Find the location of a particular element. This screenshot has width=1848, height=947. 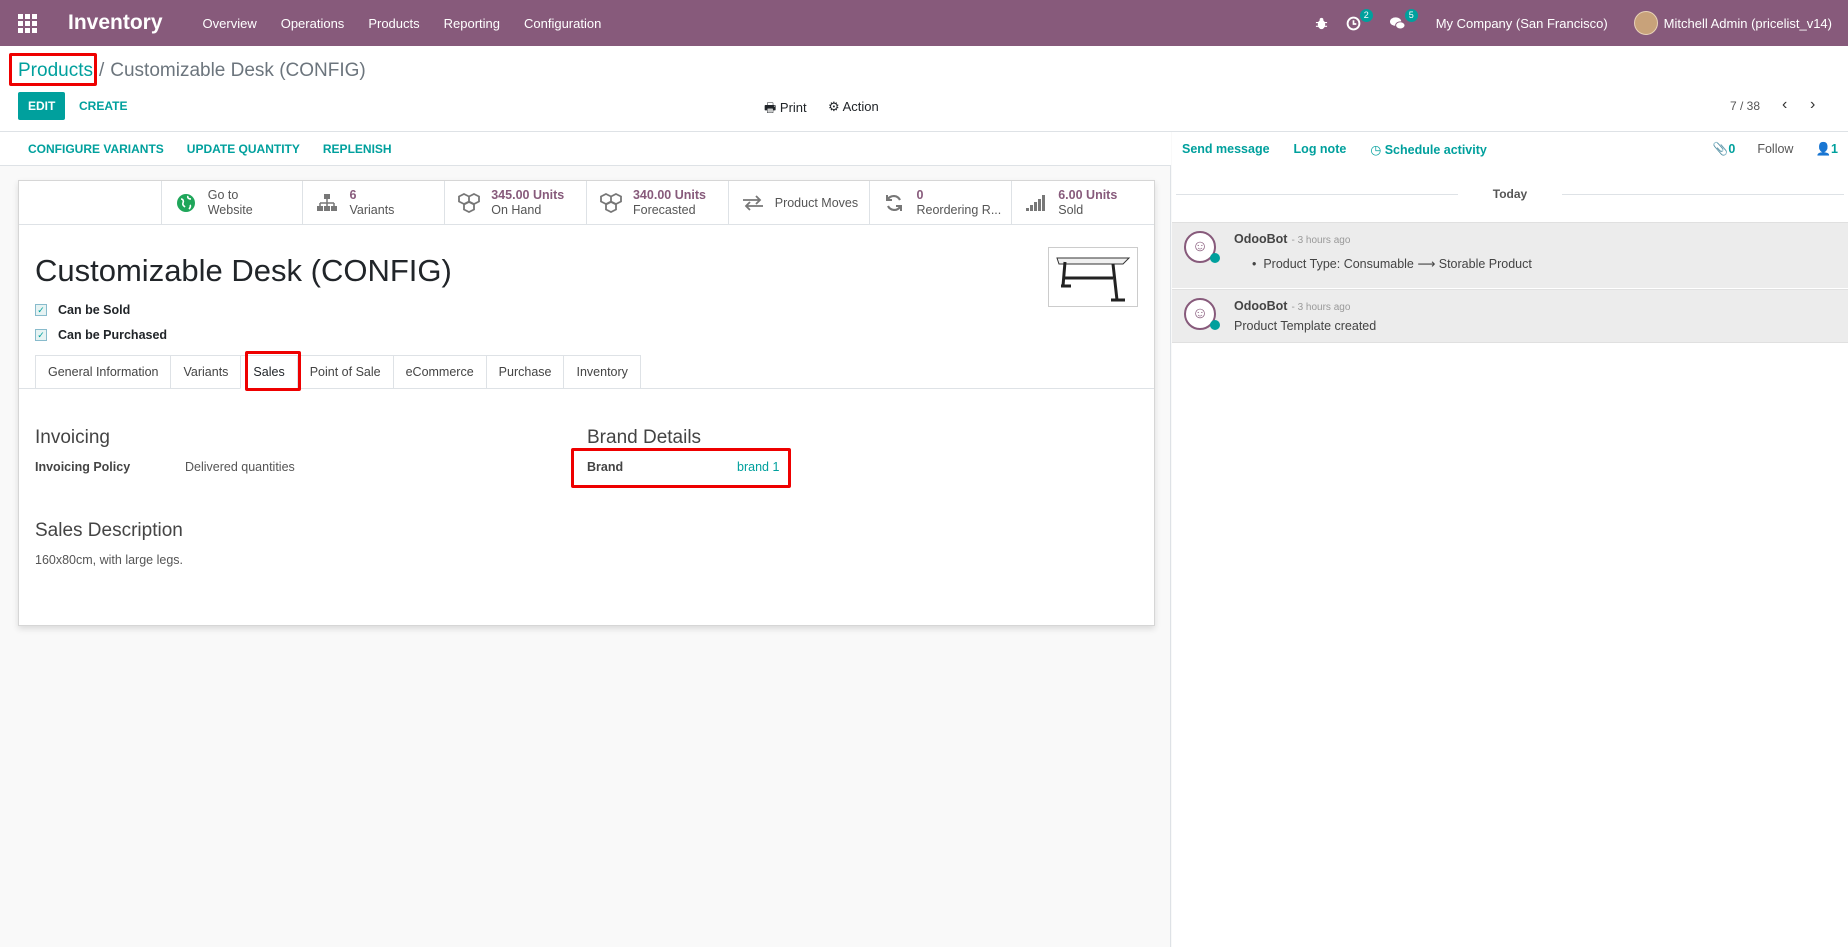

product-image is located at coordinates (1093, 277).